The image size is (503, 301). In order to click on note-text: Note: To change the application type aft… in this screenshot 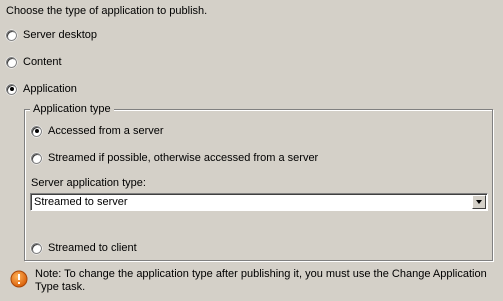, I will do `click(261, 280)`.